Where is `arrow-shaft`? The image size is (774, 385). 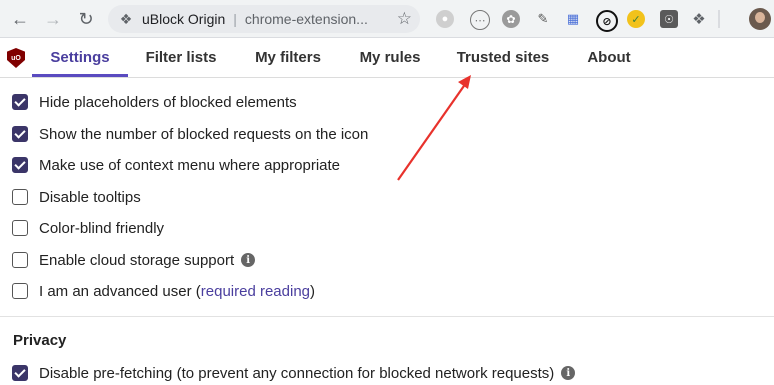
arrow-shaft is located at coordinates (432, 131).